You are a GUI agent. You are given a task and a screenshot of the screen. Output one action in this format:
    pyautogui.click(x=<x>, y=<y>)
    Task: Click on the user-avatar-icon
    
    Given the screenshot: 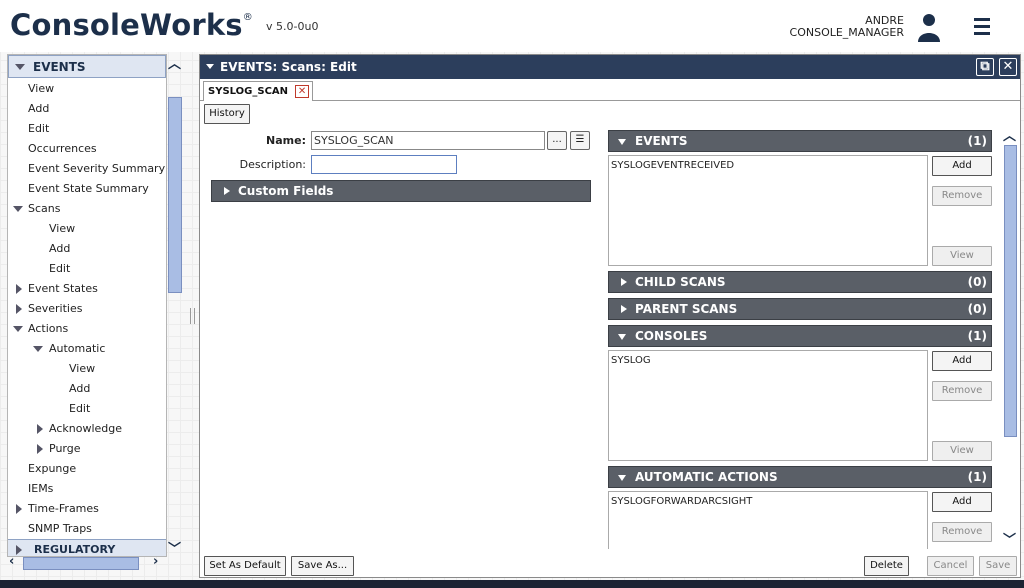 What is the action you would take?
    pyautogui.click(x=929, y=27)
    